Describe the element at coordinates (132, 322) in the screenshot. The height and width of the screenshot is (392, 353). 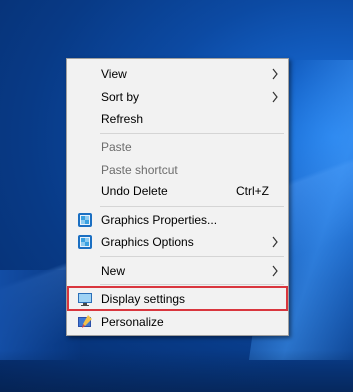
I see `menu-item-label: Personalize` at that location.